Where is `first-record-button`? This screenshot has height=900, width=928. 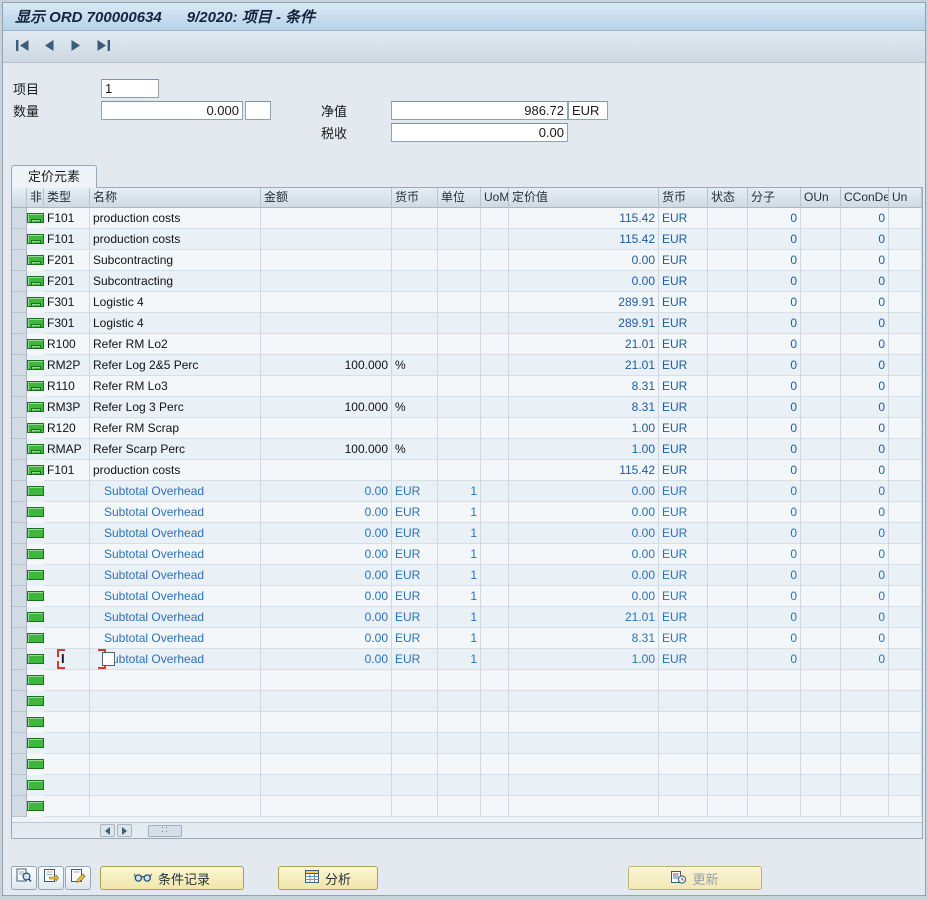
first-record-button is located at coordinates (22, 47).